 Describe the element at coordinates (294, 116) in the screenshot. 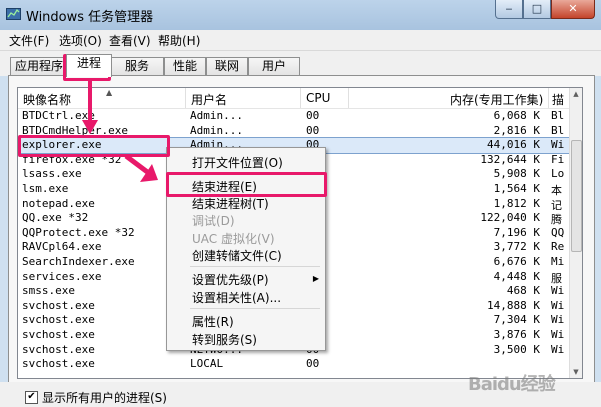

I see `table-row: BTDCtrl.exe Admin... 00 6,068 K Bl` at that location.